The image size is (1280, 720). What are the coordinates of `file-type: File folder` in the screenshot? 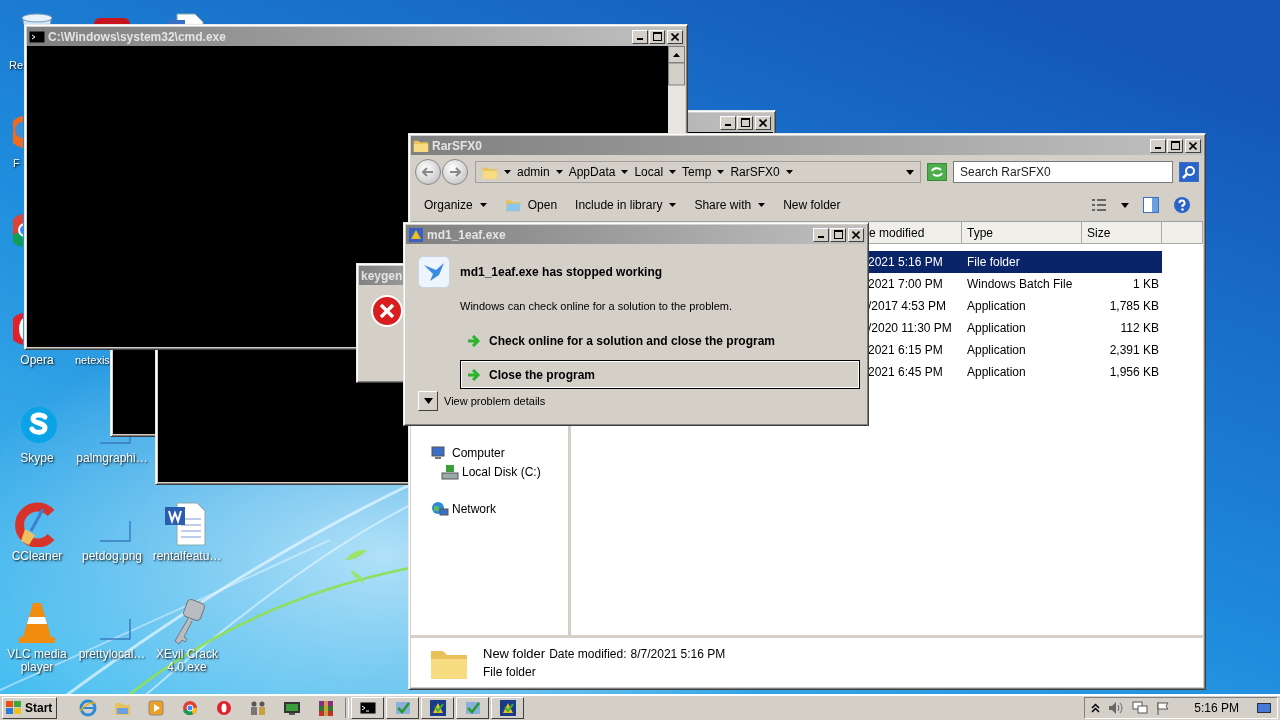 It's located at (510, 672).